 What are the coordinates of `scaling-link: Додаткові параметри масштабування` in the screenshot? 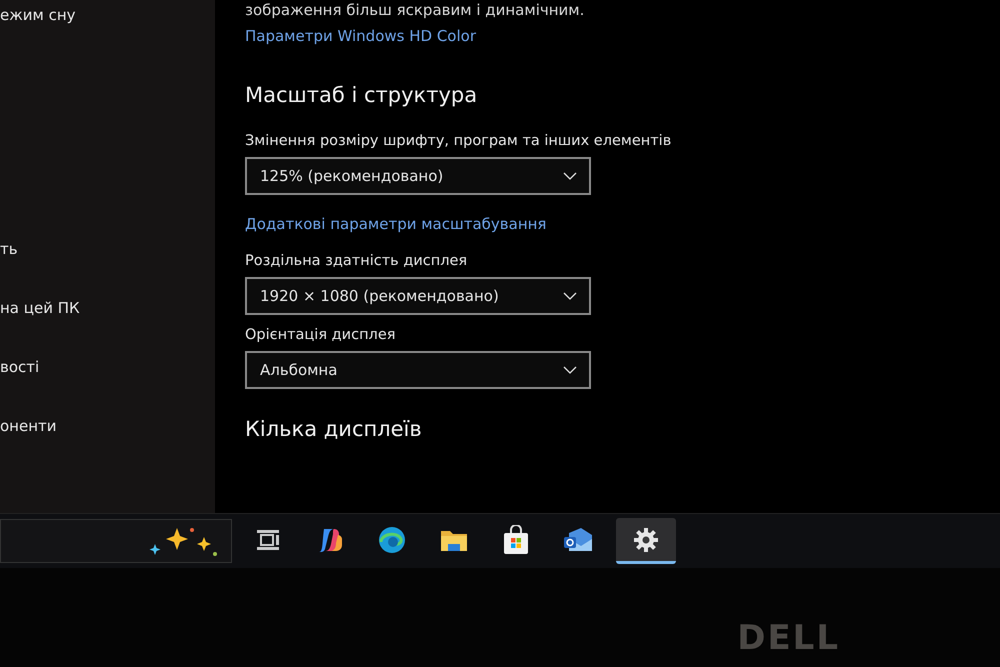 It's located at (395, 224).